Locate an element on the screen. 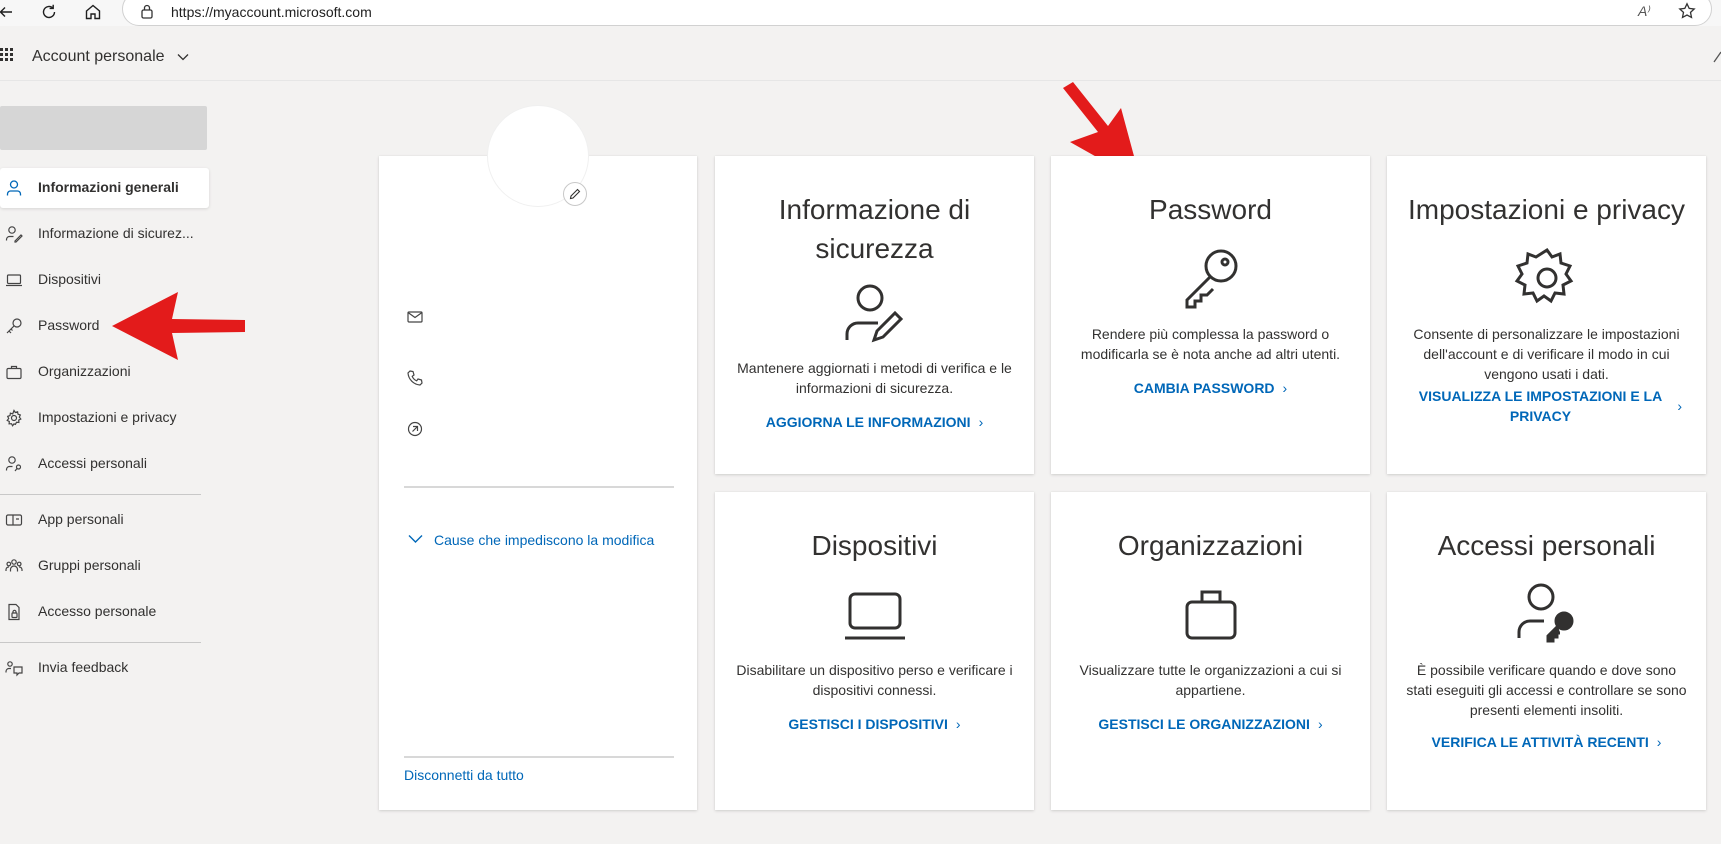 The height and width of the screenshot is (844, 1721). person-edit-icon is located at coordinates (875, 314).